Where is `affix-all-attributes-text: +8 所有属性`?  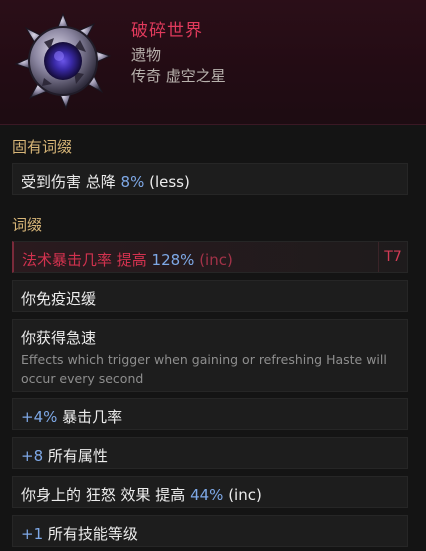
affix-all-attributes-text: +8 所有属性 is located at coordinates (64, 455).